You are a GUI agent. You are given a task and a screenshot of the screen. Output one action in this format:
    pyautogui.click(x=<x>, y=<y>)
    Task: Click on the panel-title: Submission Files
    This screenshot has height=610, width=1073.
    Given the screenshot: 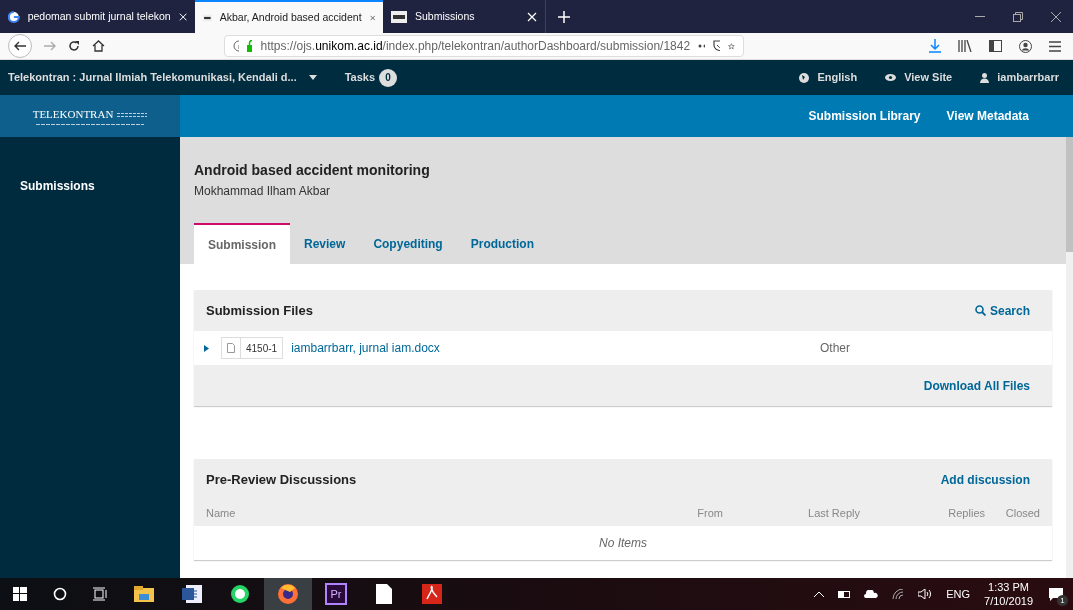 What is the action you would take?
    pyautogui.click(x=259, y=310)
    